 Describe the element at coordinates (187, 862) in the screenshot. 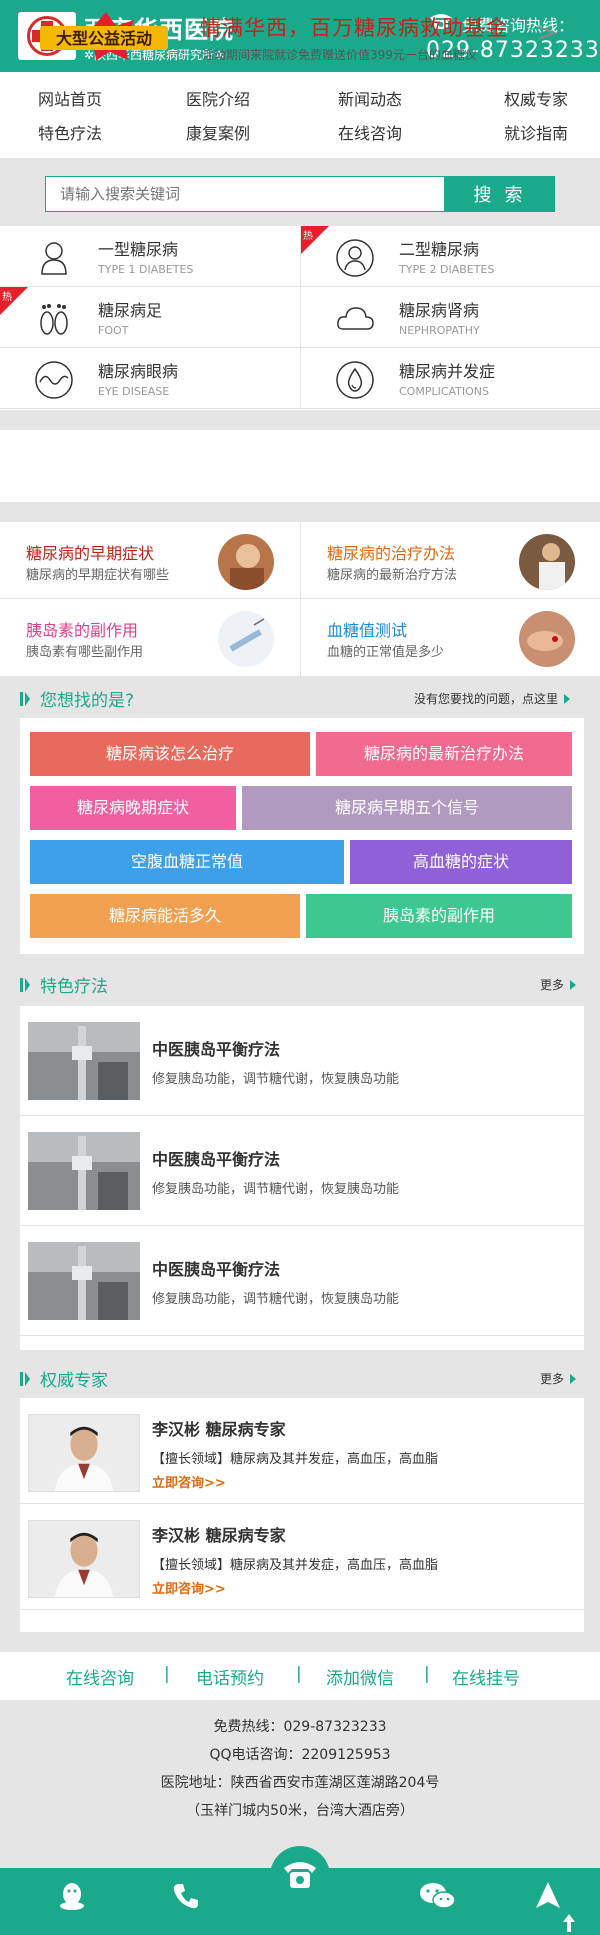

I see `tag-link: 空腹血糖正常值` at that location.